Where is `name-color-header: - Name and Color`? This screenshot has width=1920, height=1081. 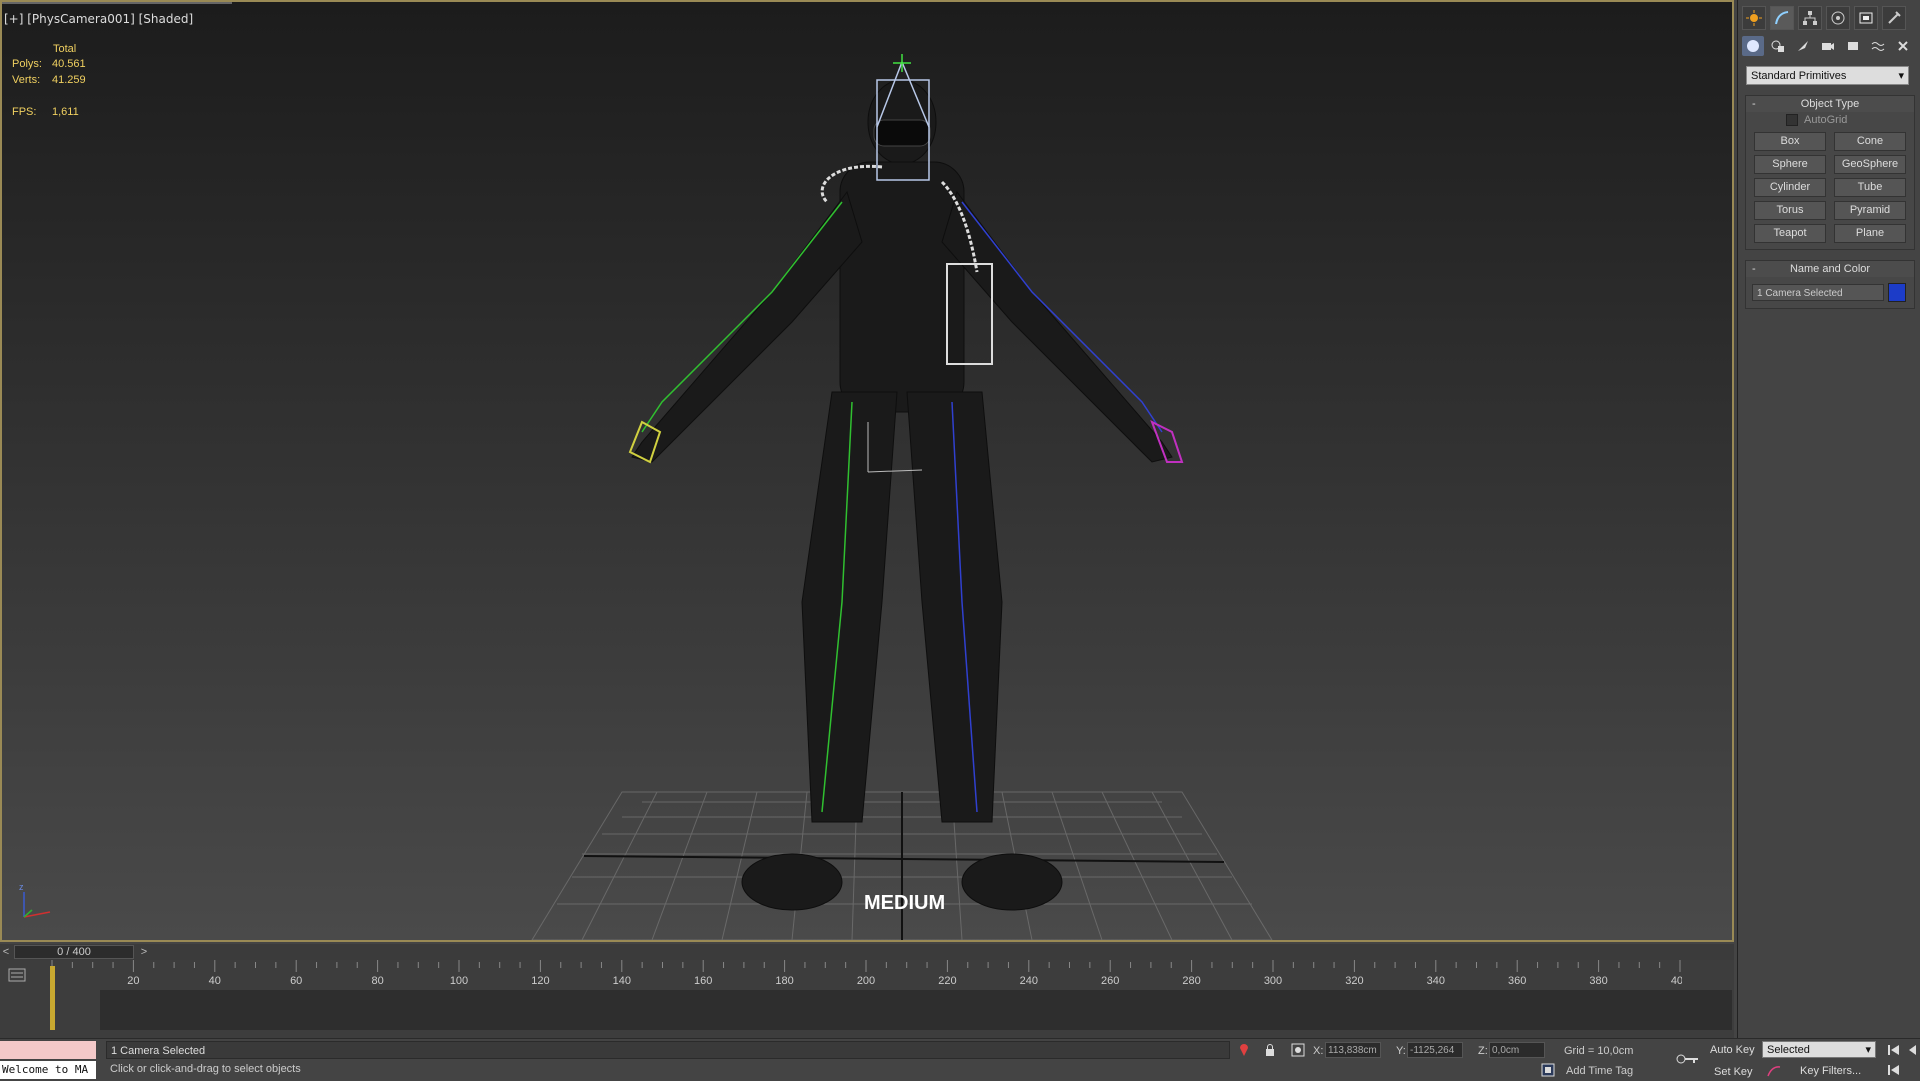
name-color-header: - Name and Color is located at coordinates (1830, 269).